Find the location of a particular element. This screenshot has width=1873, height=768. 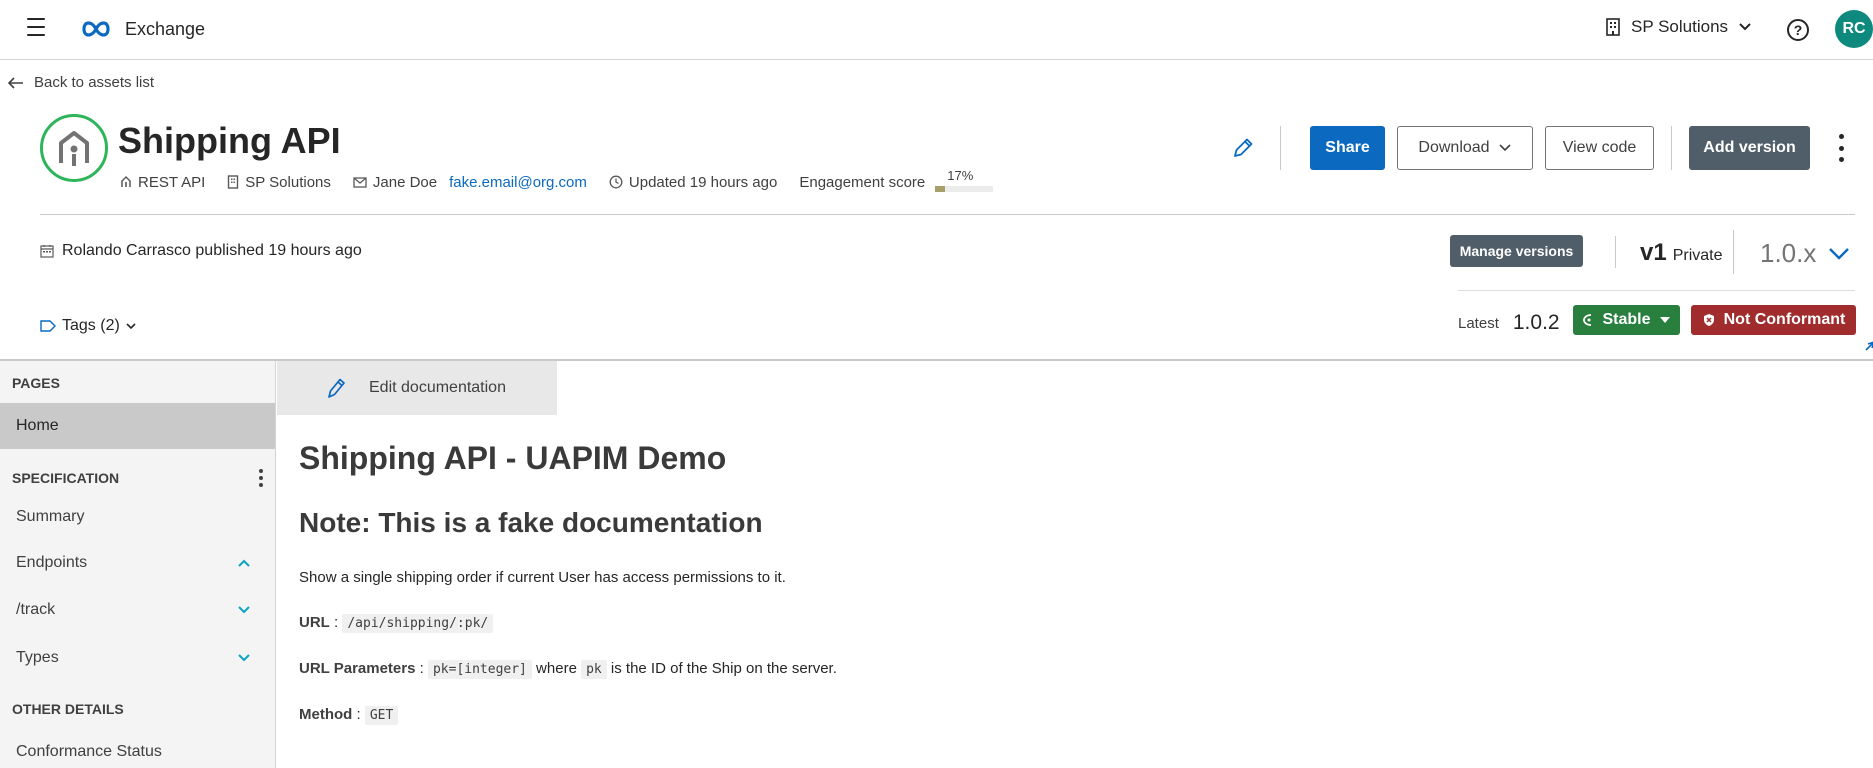

sidebar-item-track: /track is located at coordinates (137, 610).